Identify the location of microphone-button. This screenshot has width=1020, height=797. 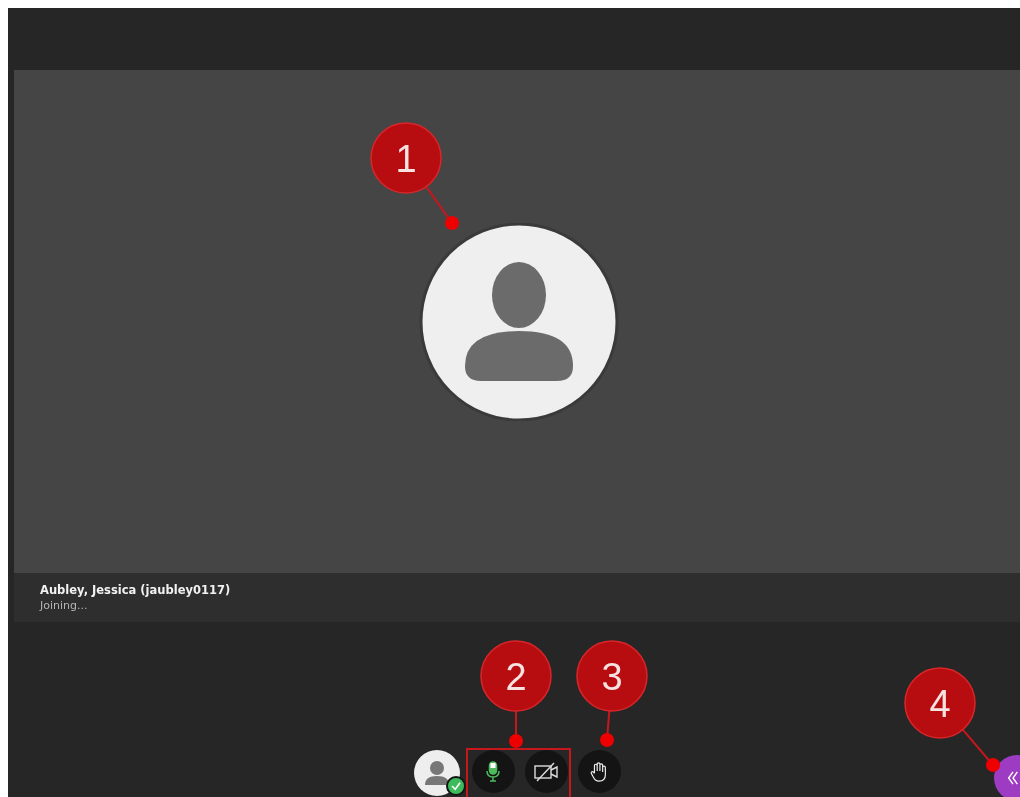
(493, 771).